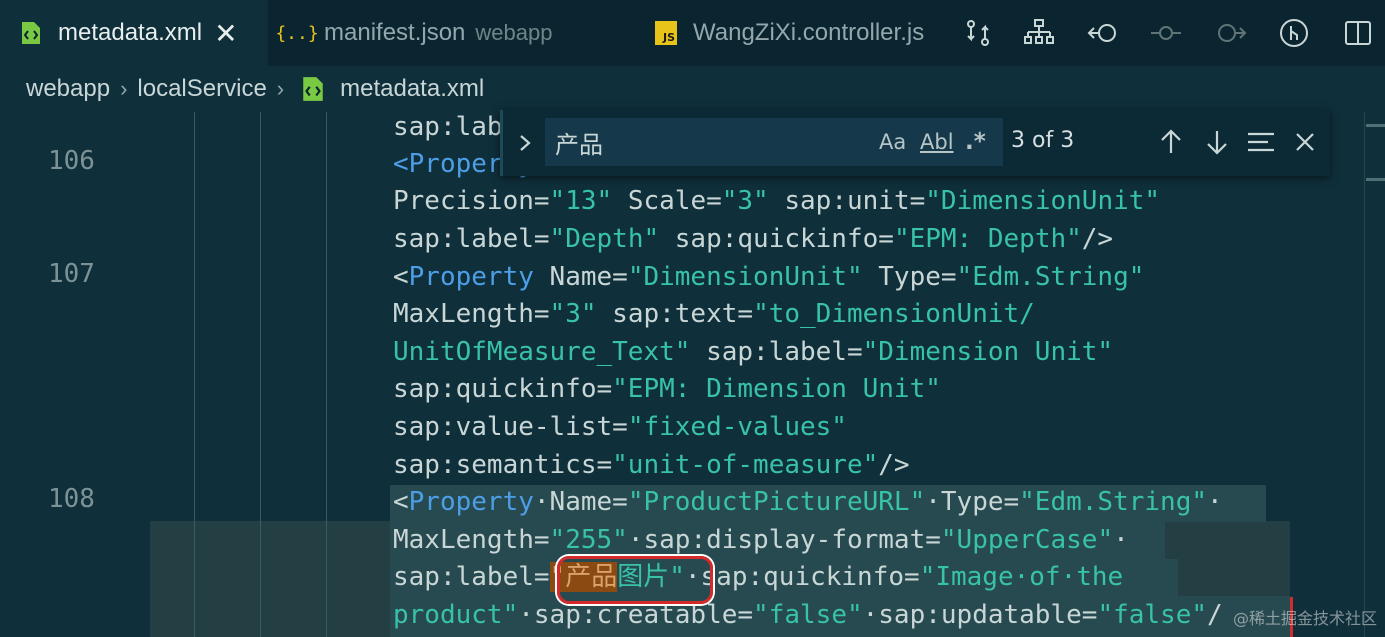  Describe the element at coordinates (448, 127) in the screenshot. I see `code-line: sap:lab` at that location.